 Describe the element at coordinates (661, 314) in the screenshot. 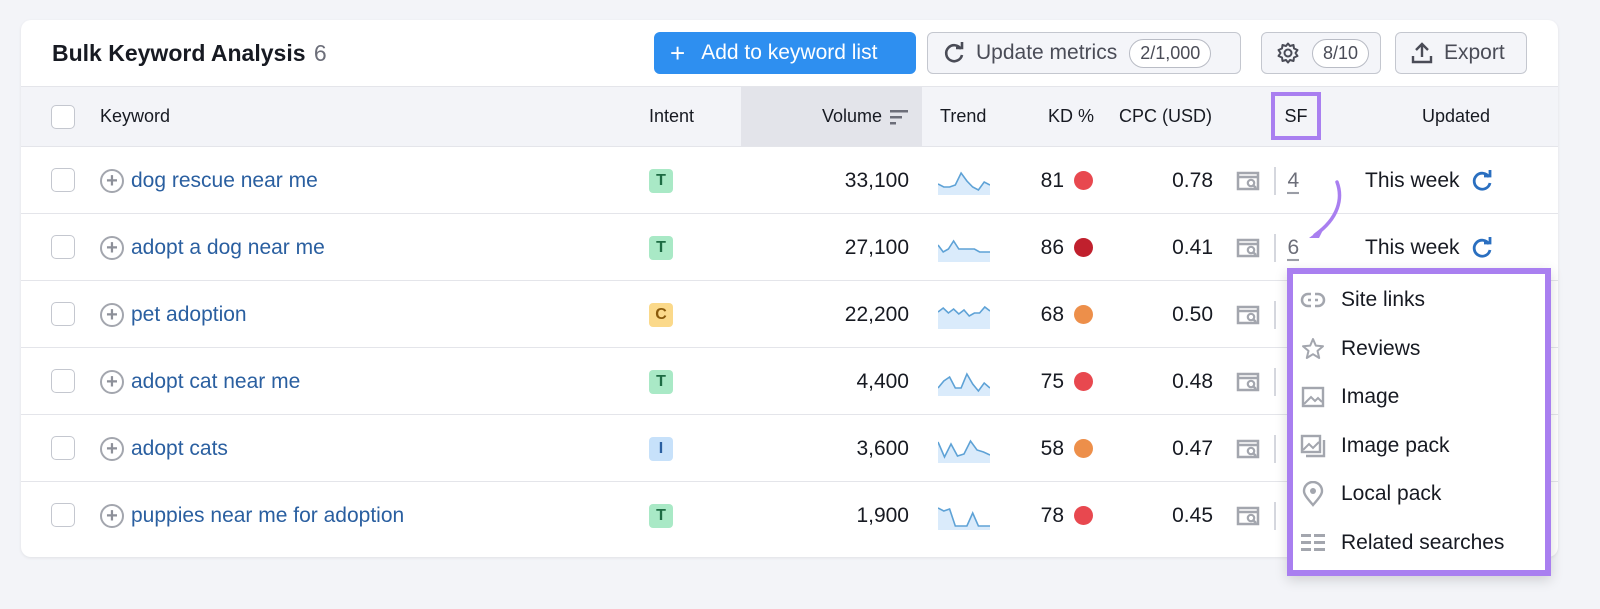

I see `intent-cell: C` at that location.